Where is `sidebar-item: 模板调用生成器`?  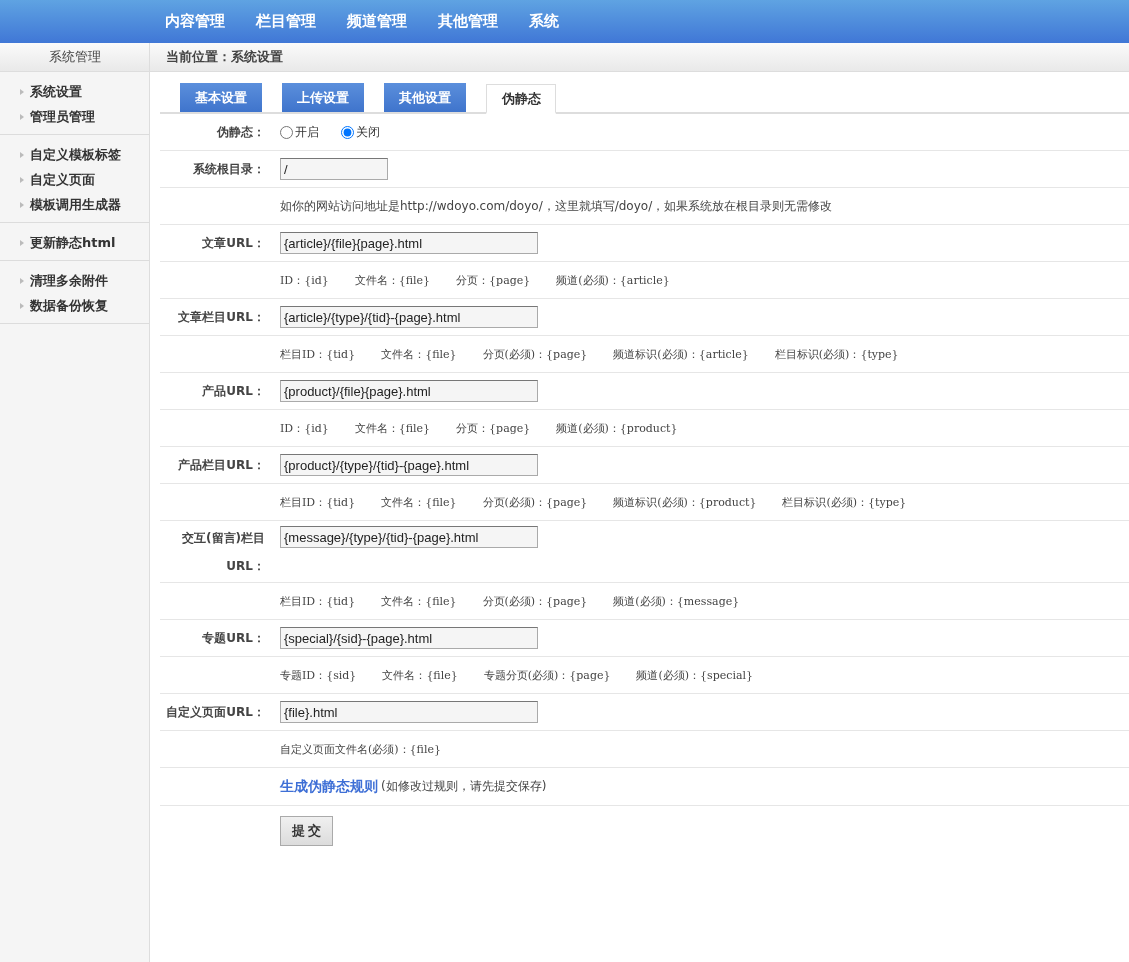
sidebar-item: 模板调用生成器 is located at coordinates (74, 204).